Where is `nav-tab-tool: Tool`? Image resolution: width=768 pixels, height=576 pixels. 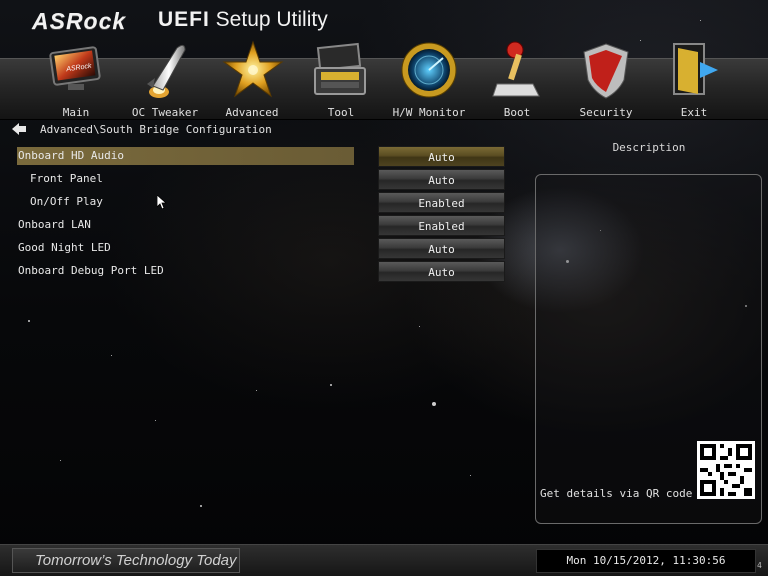
nav-tab-tool: Tool is located at coordinates (341, 80).